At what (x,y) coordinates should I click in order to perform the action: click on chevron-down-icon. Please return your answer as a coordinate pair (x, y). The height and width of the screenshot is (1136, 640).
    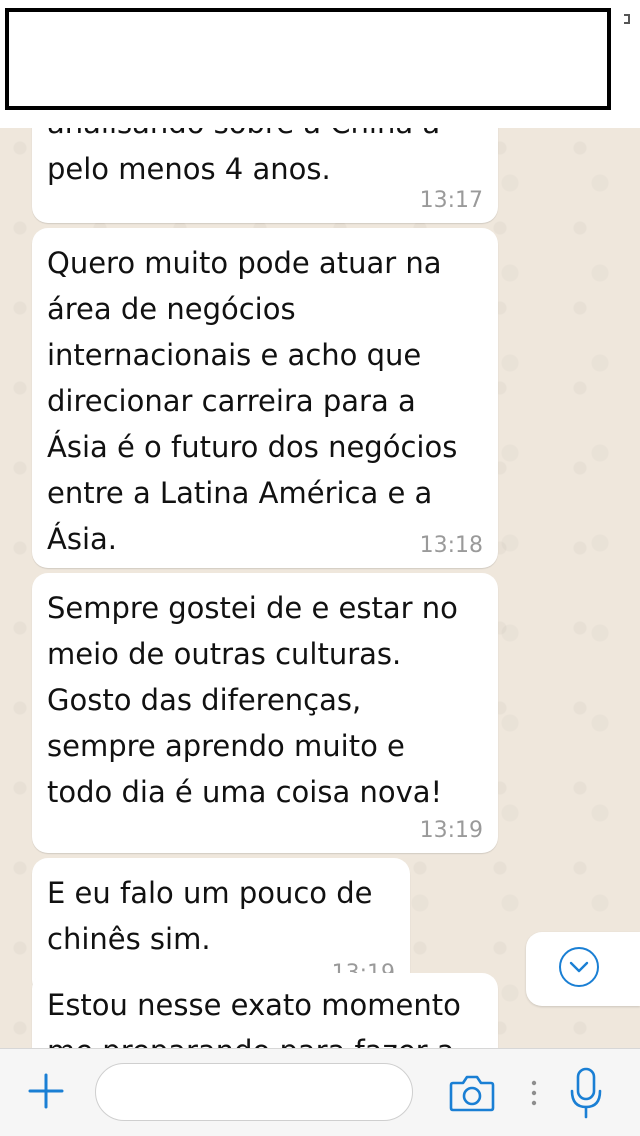
    Looking at the image, I should click on (579, 967).